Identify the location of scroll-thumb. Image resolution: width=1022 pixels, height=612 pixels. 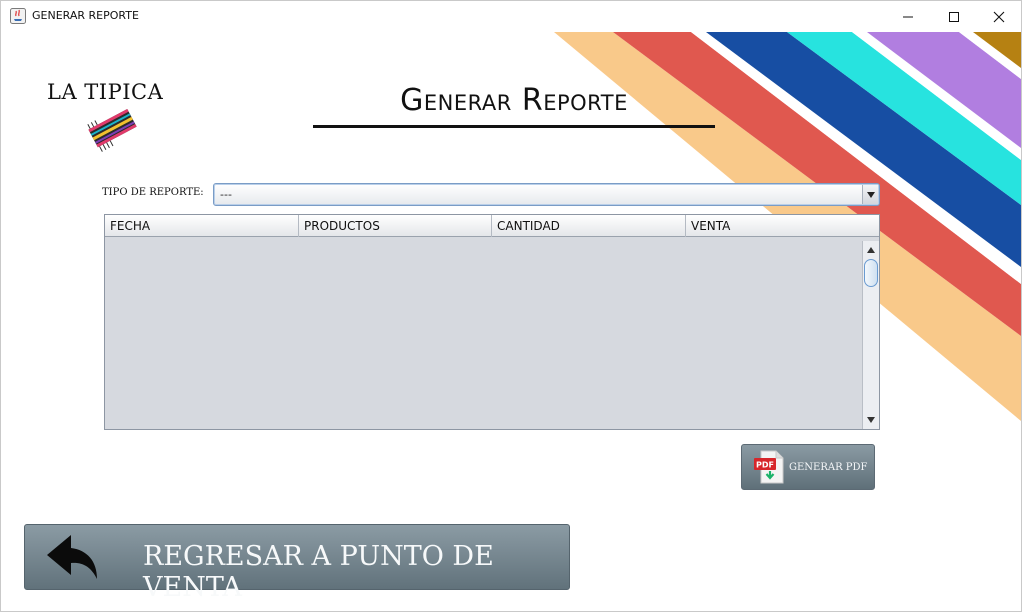
(871, 273).